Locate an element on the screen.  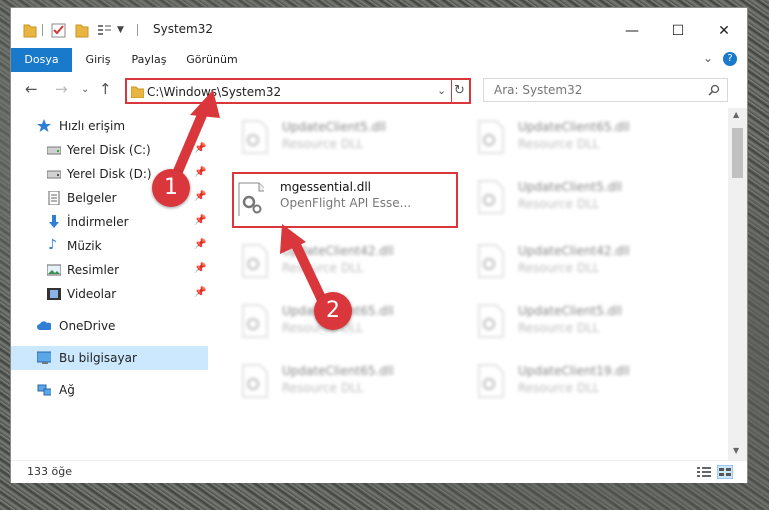
sidebar-item-this-pc: Bu bilgisayar is located at coordinates (109, 358).